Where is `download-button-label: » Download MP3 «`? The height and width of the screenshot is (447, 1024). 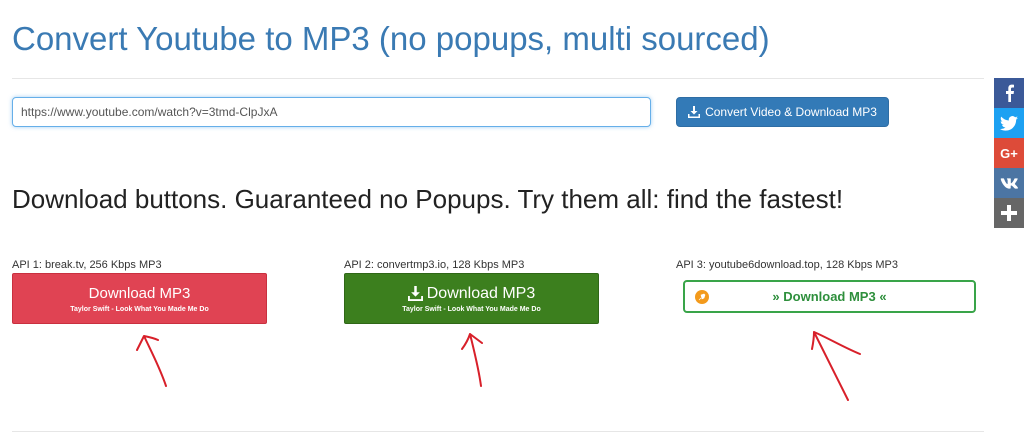
download-button-label: » Download MP3 « is located at coordinates (829, 296).